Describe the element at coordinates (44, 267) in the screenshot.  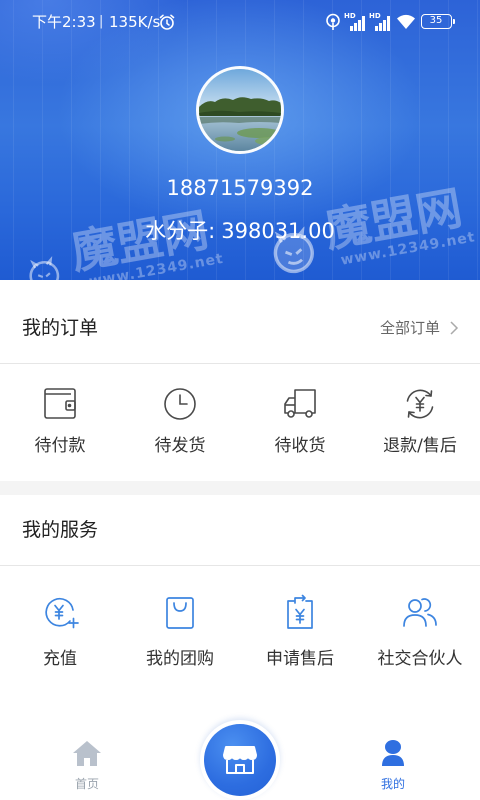
I see `watermark-logo-icon` at that location.